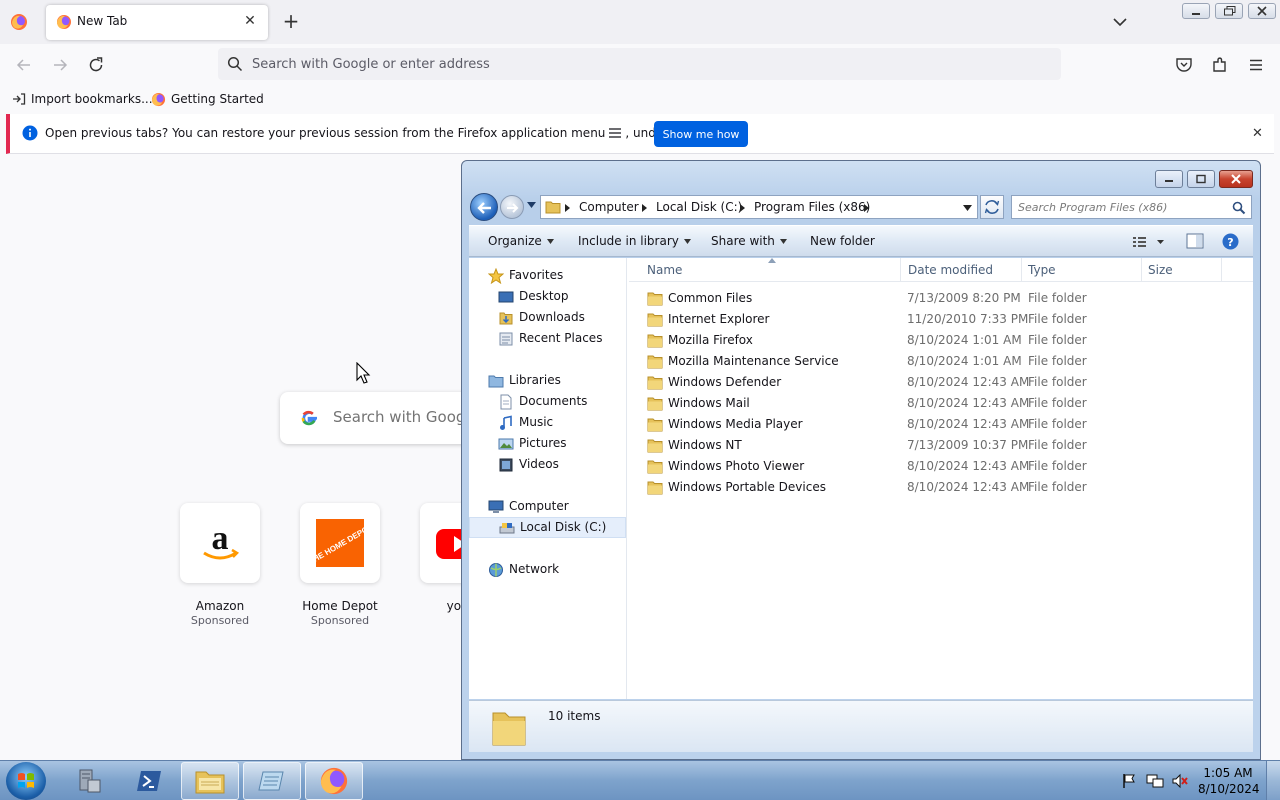  Describe the element at coordinates (96, 65) in the screenshot. I see `reload-icon` at that location.